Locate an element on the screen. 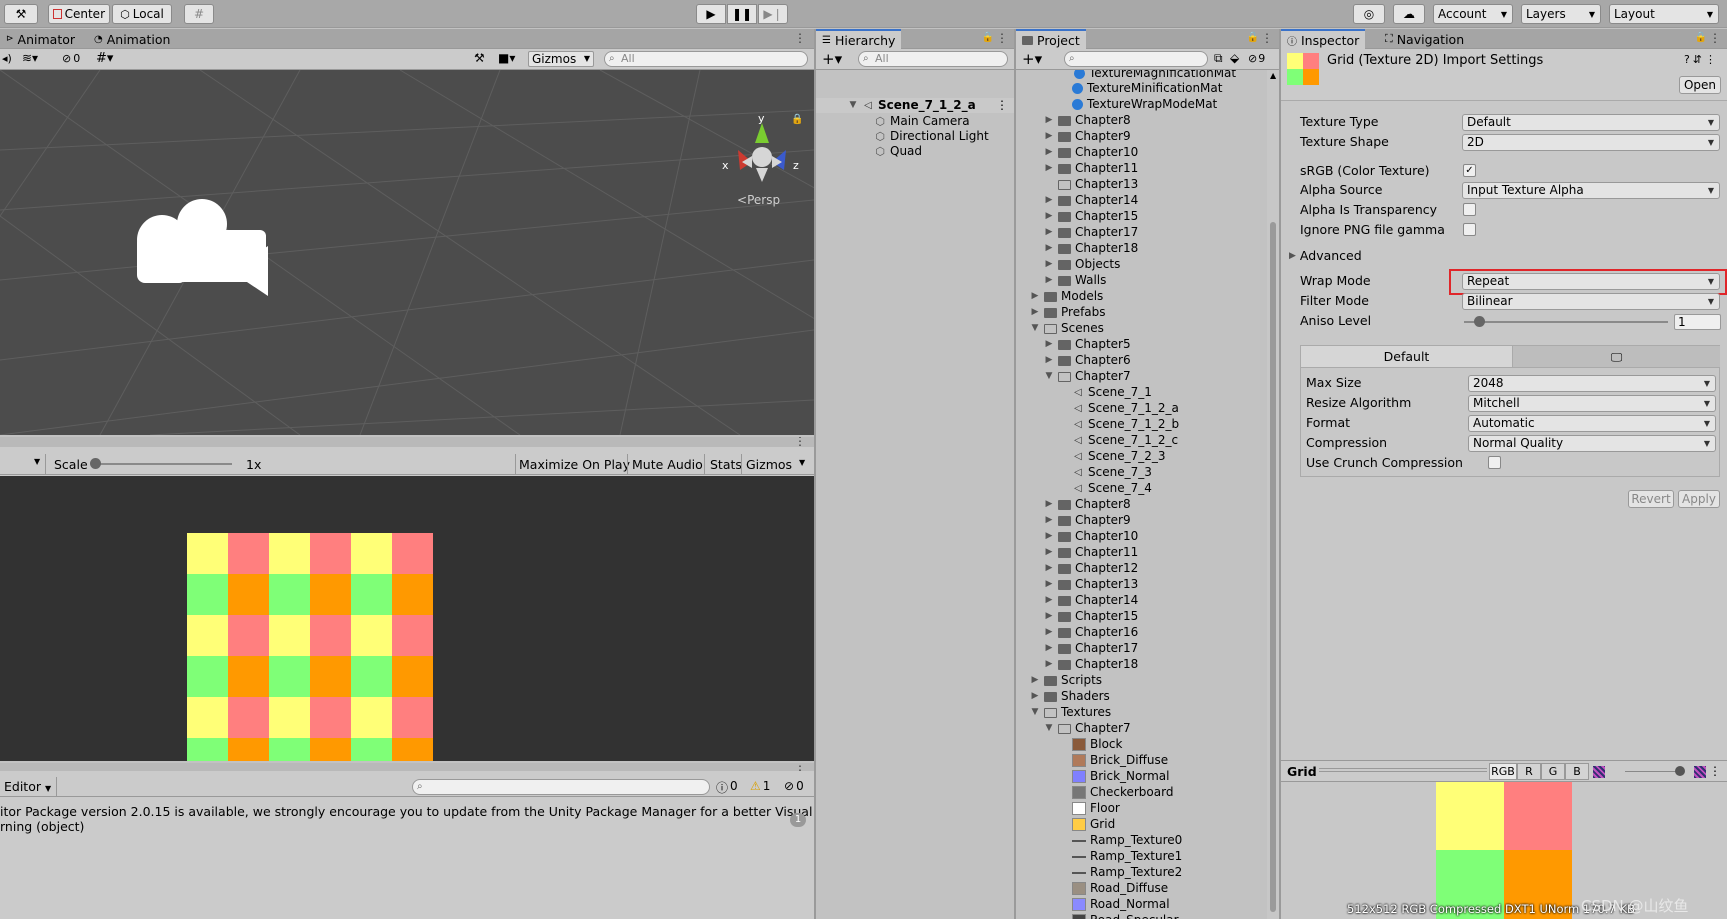 This screenshot has height=919, width=1727. project-item: ▼ Textures is located at coordinates (1071, 712).